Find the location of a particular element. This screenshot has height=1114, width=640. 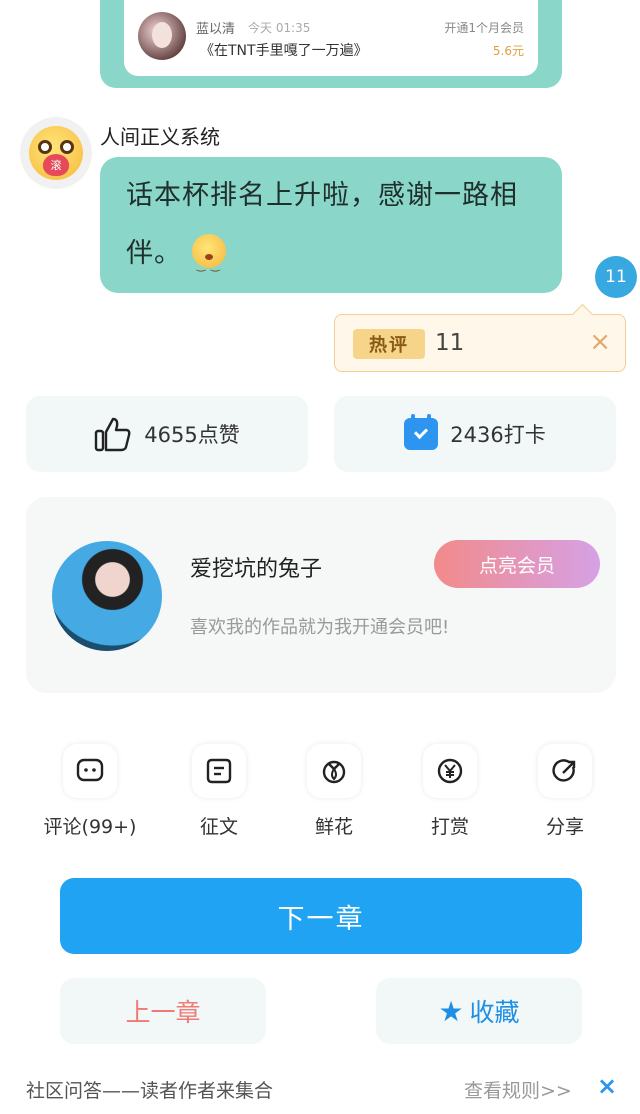

action-comment: 评论(99+) is located at coordinates (90, 791).